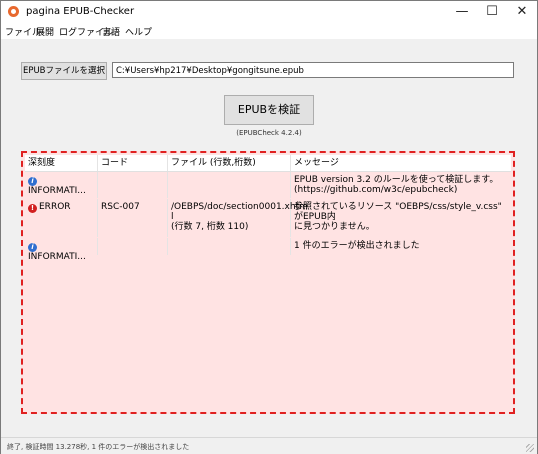  What do you see at coordinates (462, 12) in the screenshot?
I see `minimize-icon: —` at bounding box center [462, 12].